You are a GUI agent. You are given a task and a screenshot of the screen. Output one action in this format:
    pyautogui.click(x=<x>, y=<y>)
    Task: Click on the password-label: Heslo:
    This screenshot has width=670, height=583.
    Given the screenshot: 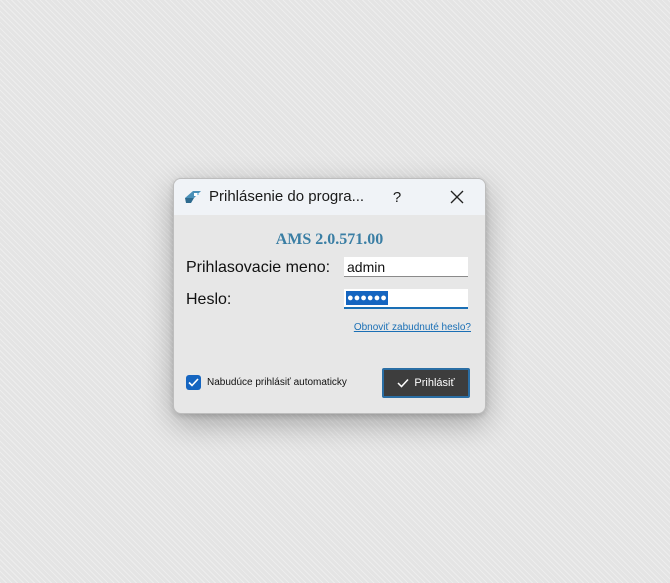 What is the action you would take?
    pyautogui.click(x=209, y=299)
    